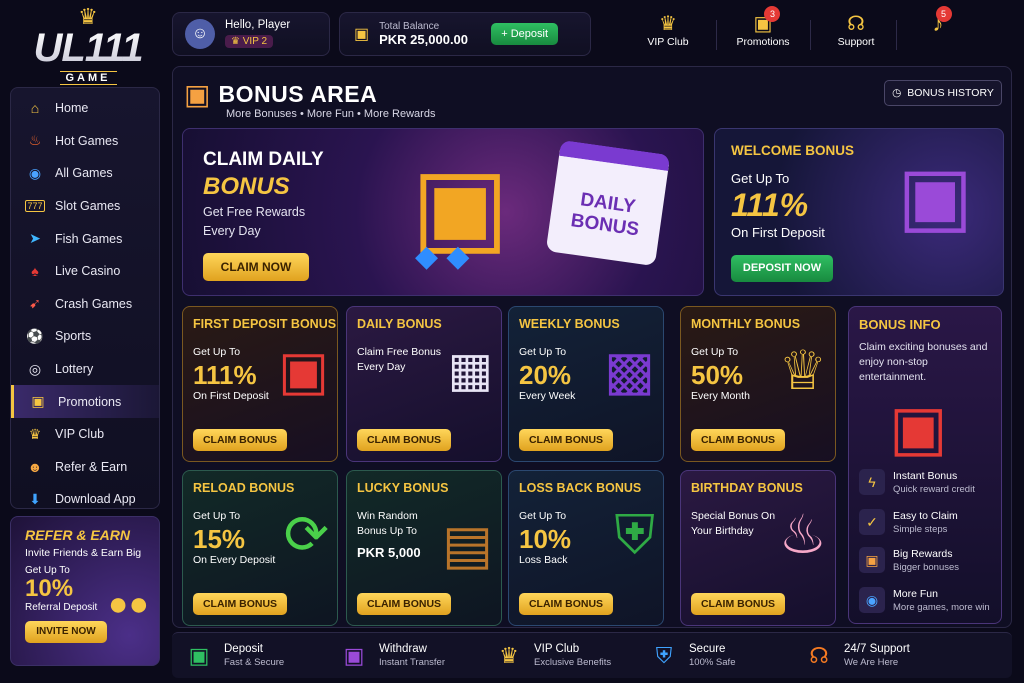  I want to click on cards-icon: ♠, so click(35, 271).